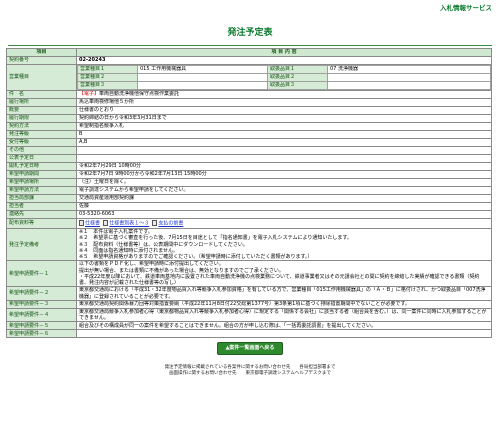 Image resolution: width=500 pixels, height=442 pixels. Describe the element at coordinates (284, 150) in the screenshot. I see `other-value` at that location.